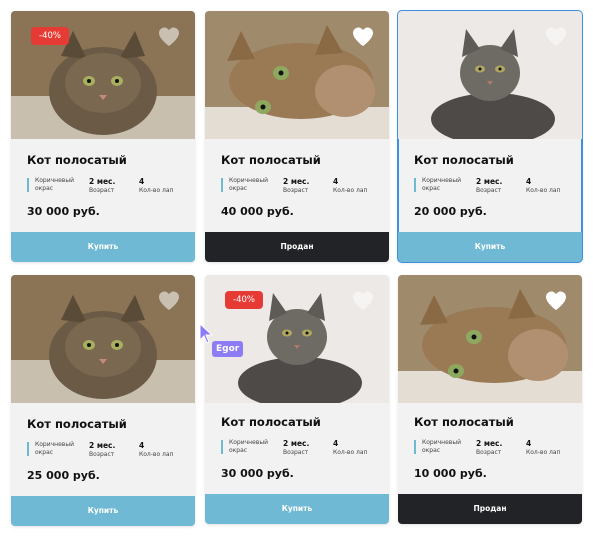 The height and width of the screenshot is (537, 593). I want to click on card-price: 25 000 руб., so click(63, 475).